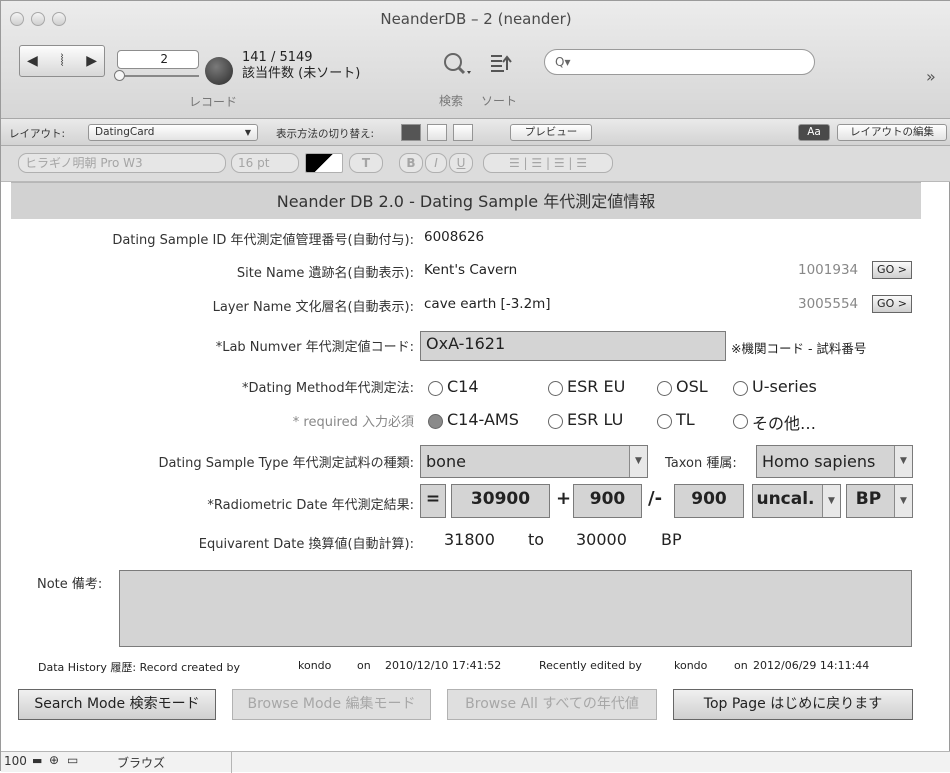 Image resolution: width=950 pixels, height=773 pixels. Describe the element at coordinates (325, 134) in the screenshot. I see `view-as-label: 表示方法の切り替え:` at that location.